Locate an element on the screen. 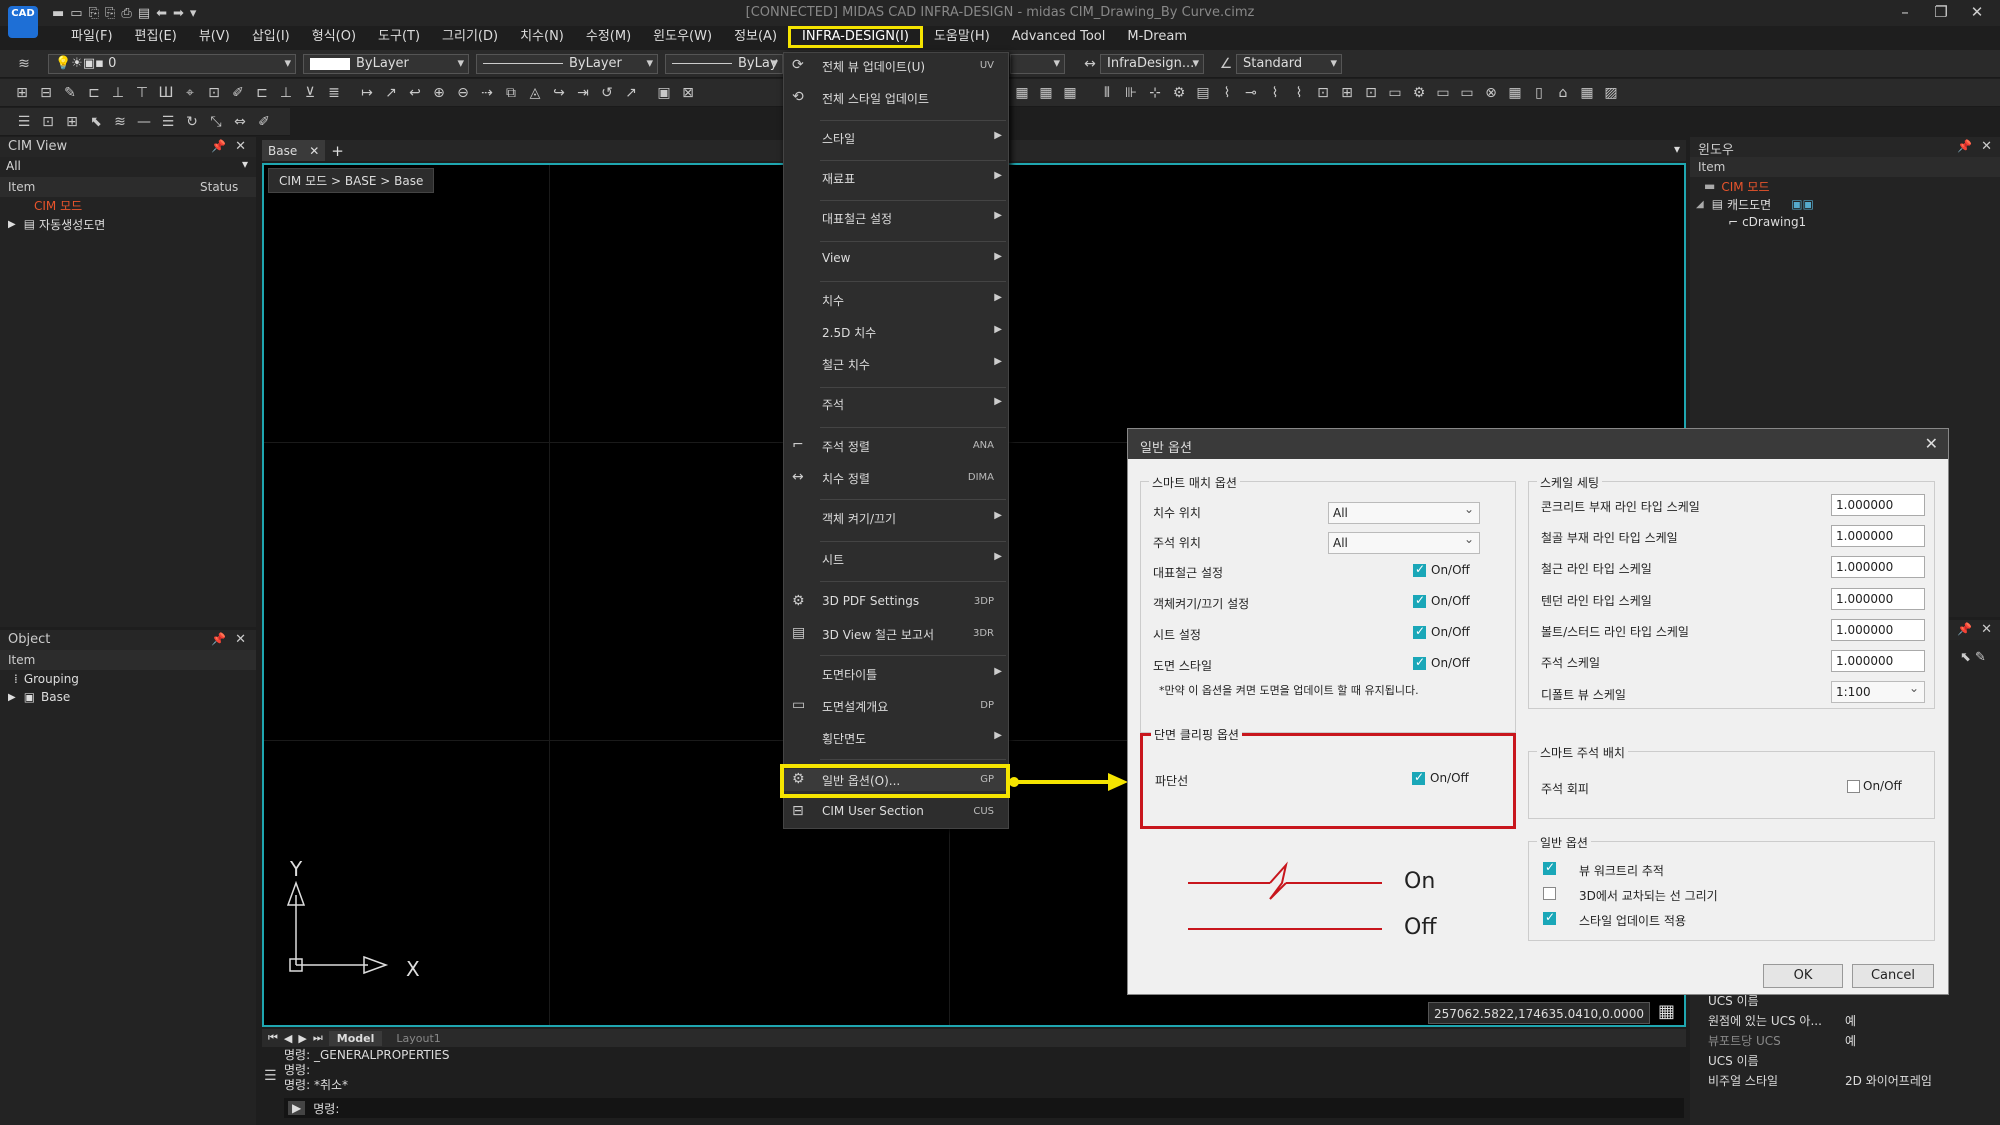 The width and height of the screenshot is (2000, 1125). prev-tab-icon: ◀ is located at coordinates (288, 1038).